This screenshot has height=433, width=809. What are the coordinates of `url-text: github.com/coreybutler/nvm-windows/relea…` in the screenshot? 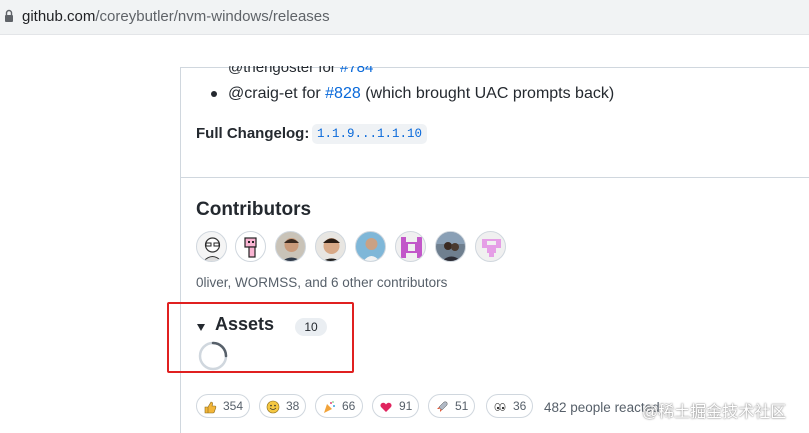 It's located at (176, 16).